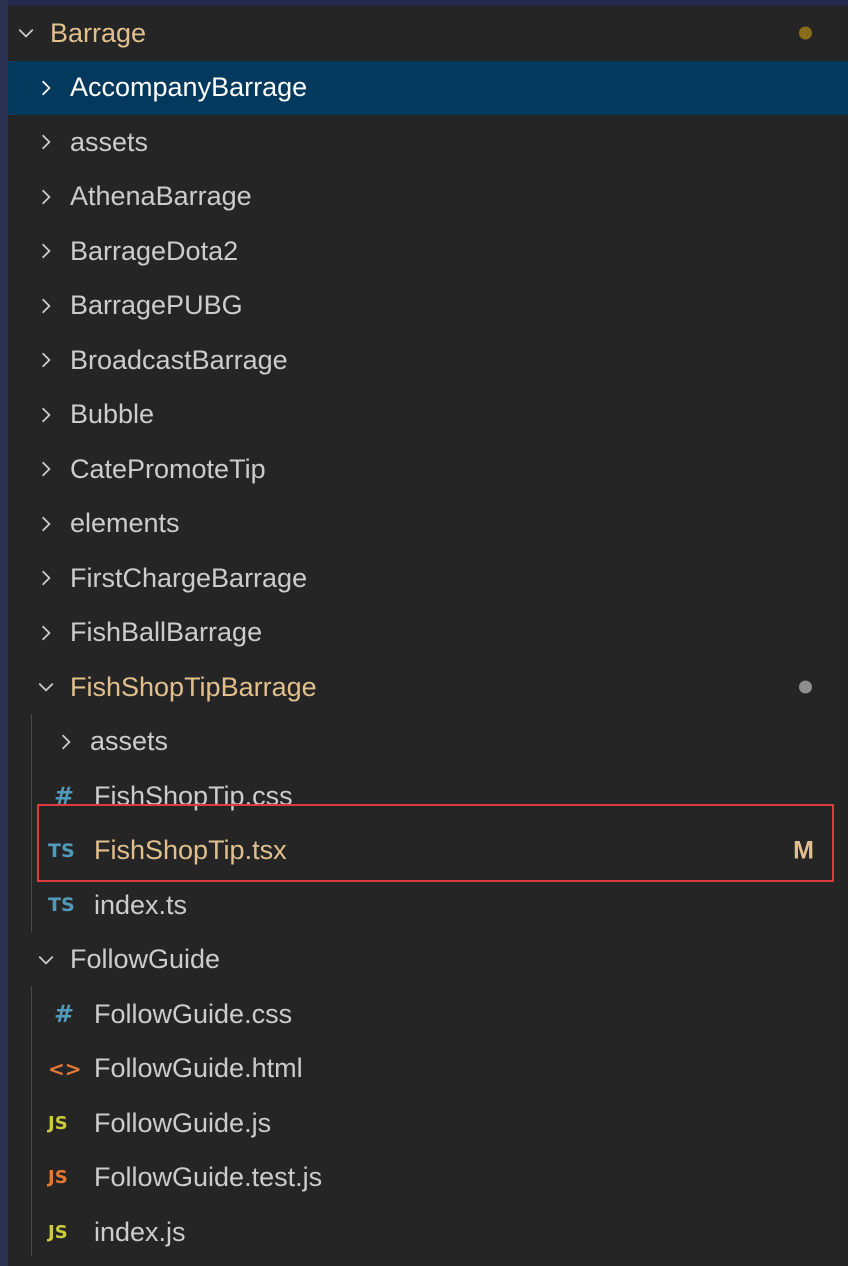  I want to click on folder-label: Barrage, so click(98, 32).